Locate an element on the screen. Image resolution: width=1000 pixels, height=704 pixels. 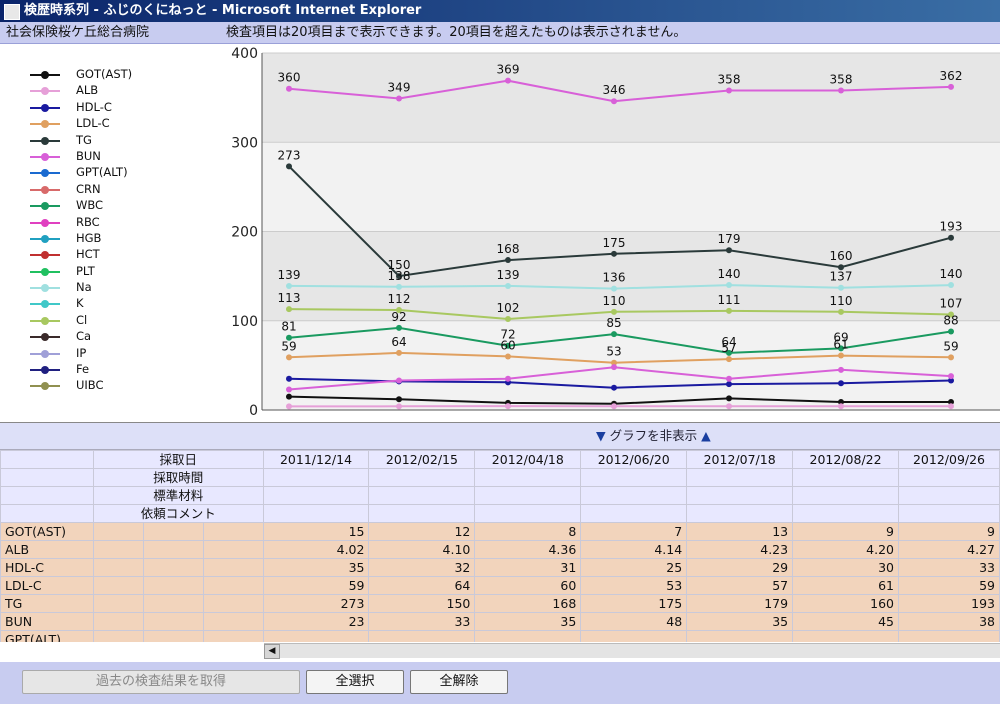
result-value: 59 is located at coordinates (949, 585).